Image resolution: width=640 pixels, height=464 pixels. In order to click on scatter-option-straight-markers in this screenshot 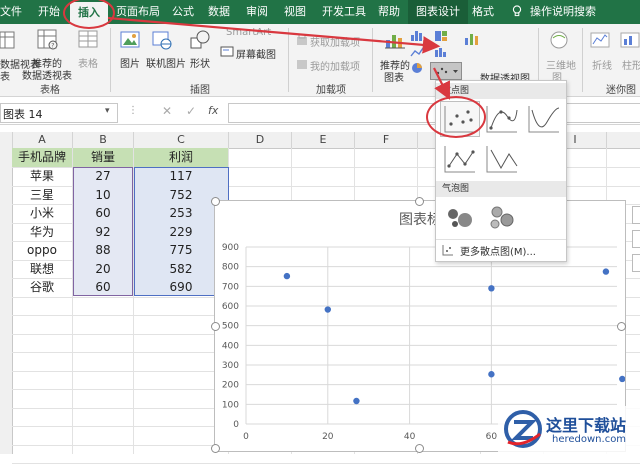, I will do `click(460, 159)`.